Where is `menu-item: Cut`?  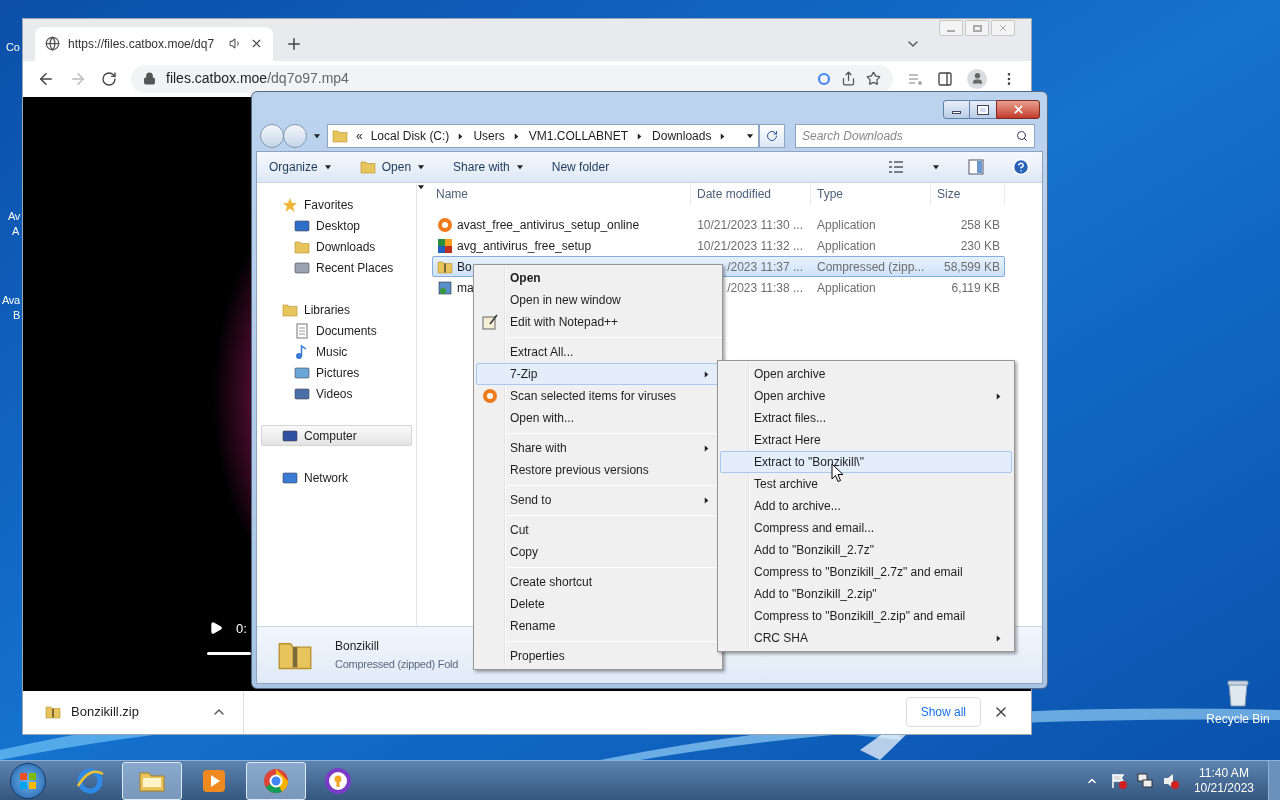
menu-item: Cut is located at coordinates (598, 530).